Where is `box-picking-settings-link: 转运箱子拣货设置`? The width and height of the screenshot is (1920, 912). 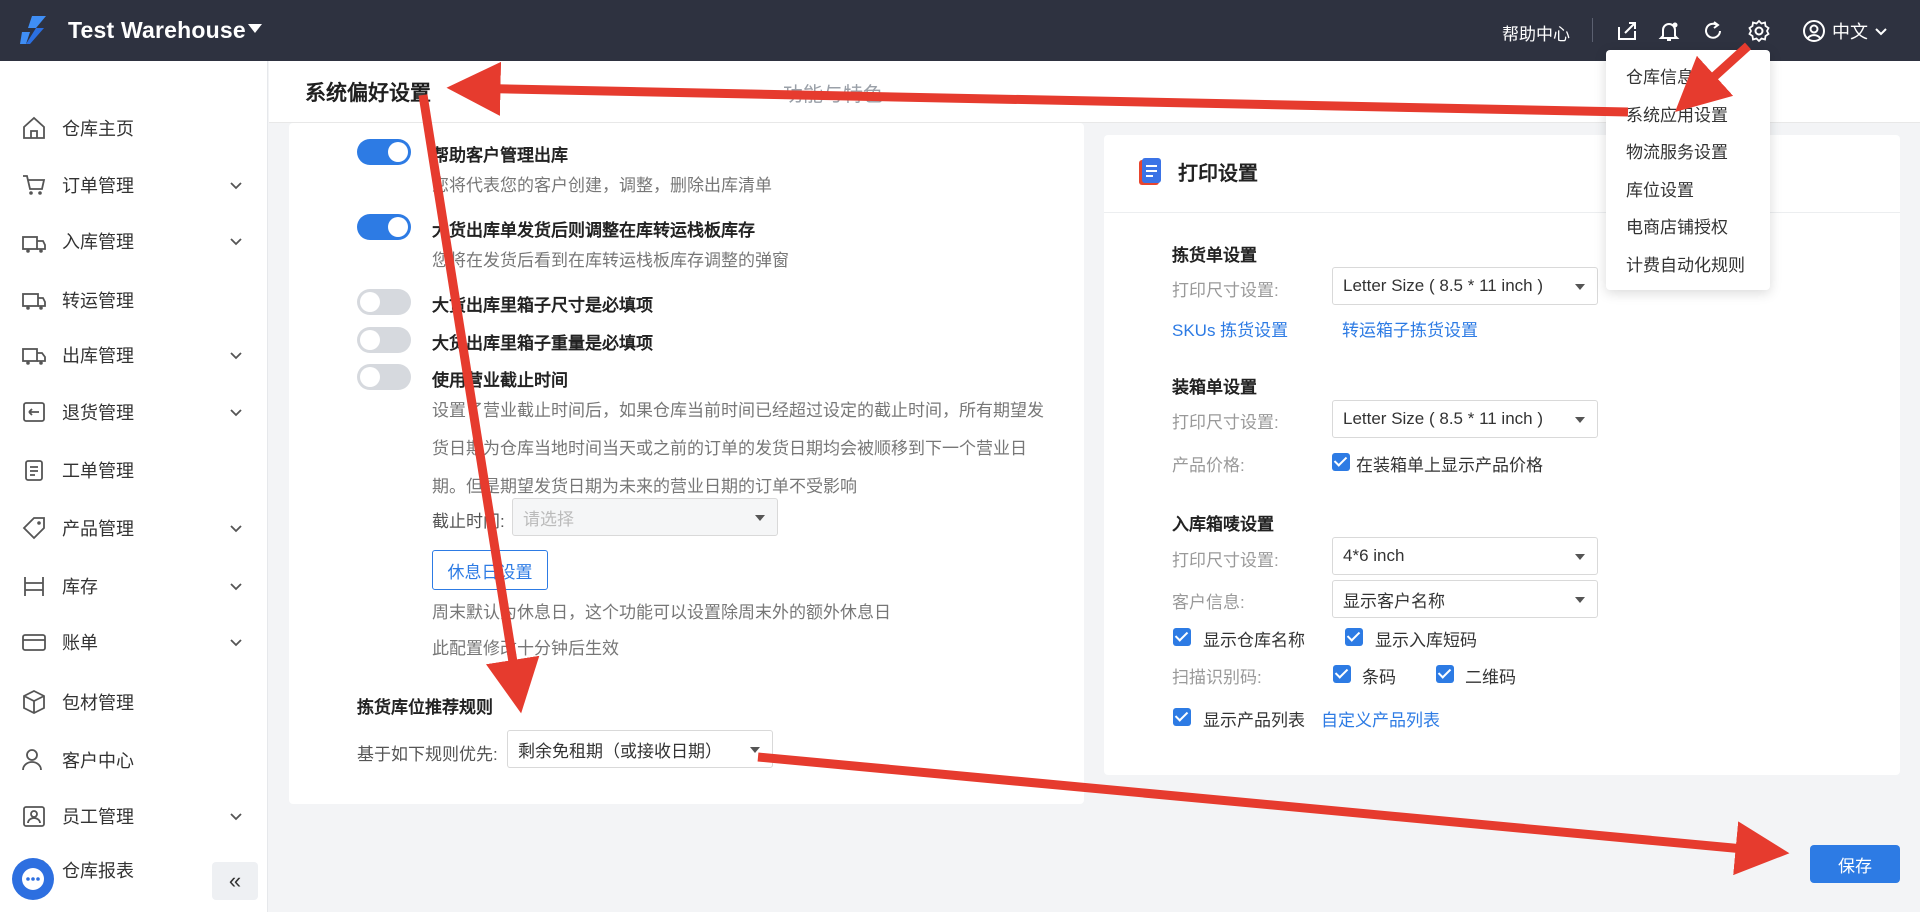
box-picking-settings-link: 转运箱子拣货设置 is located at coordinates (1410, 328).